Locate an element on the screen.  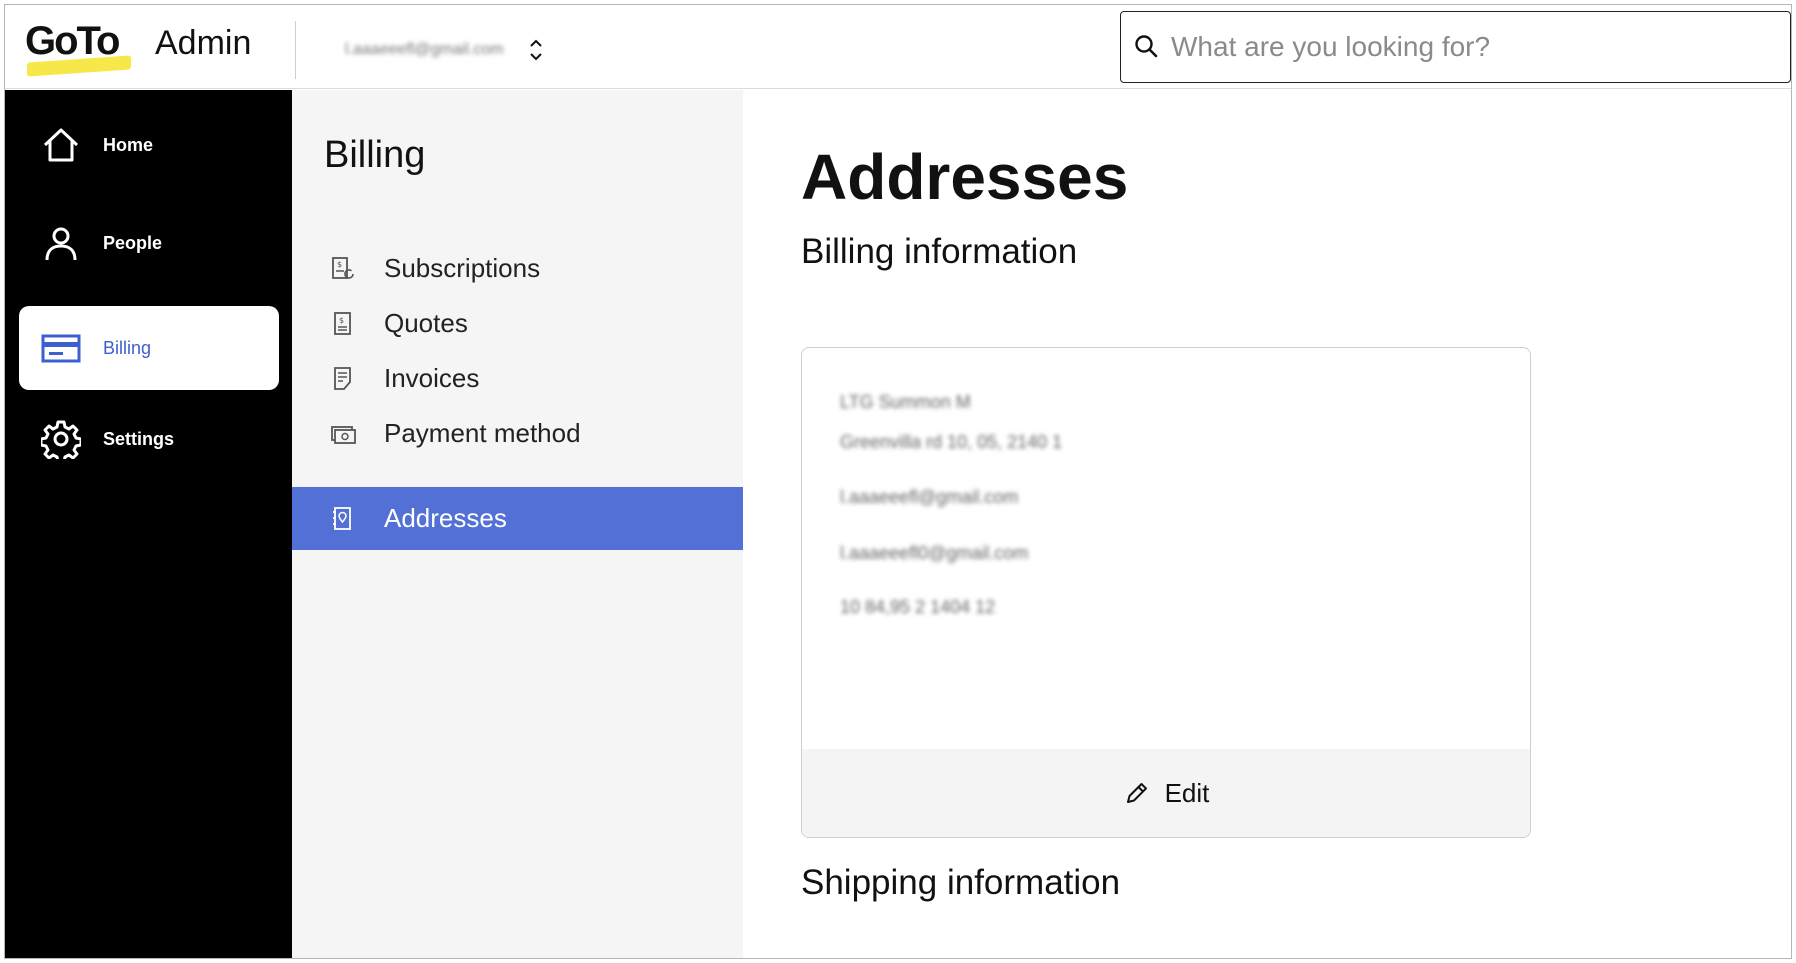
subnav-label-payment-method: Payment method is located at coordinates (482, 433).